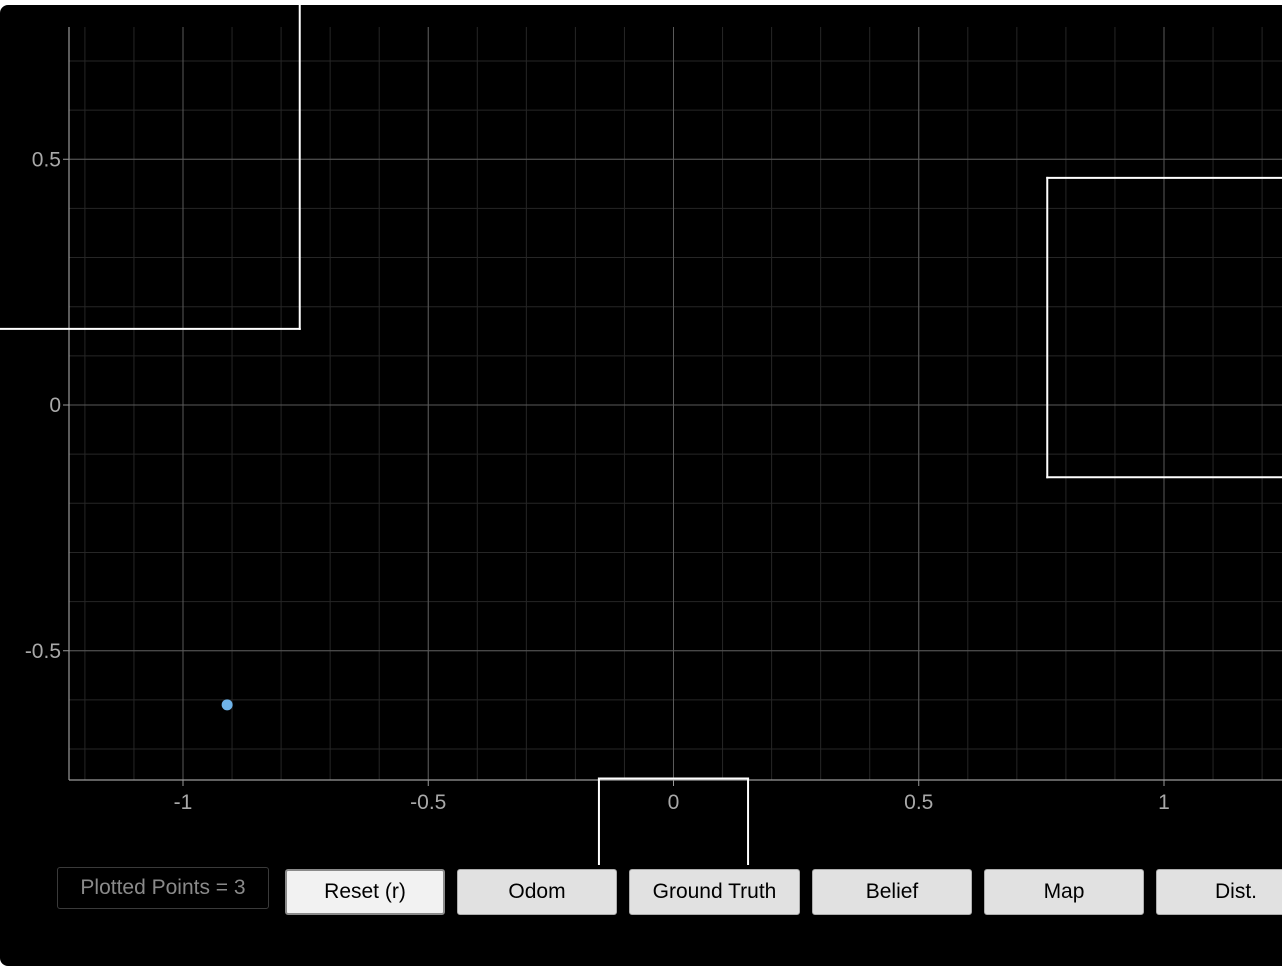 The width and height of the screenshot is (1282, 966). I want to click on x-tick-label: 0.5, so click(918, 802).